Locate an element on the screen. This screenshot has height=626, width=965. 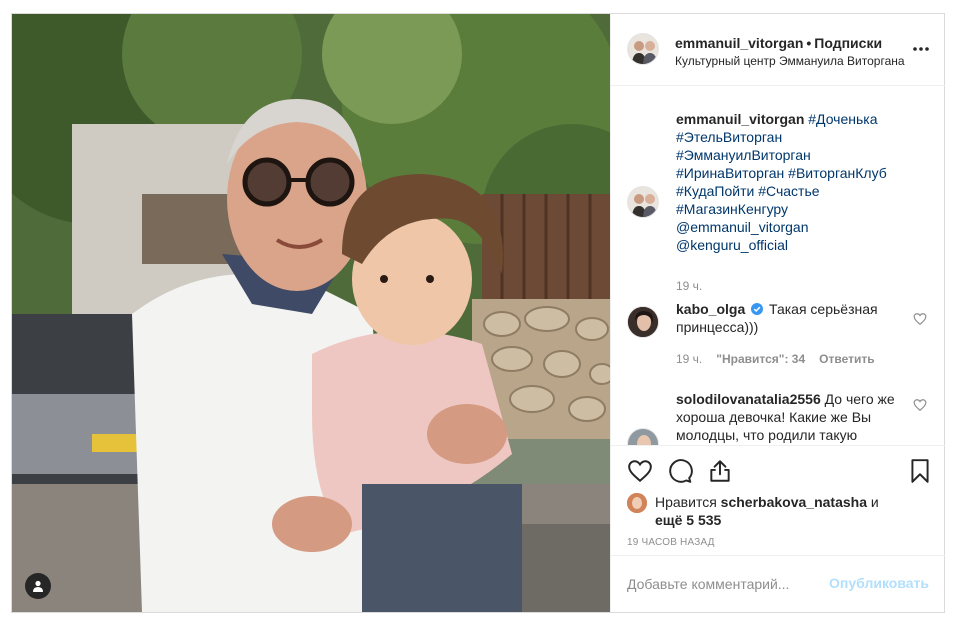
comment-text: kabo_olga Такая серьёзная принцесса))) is located at coordinates (786, 318).